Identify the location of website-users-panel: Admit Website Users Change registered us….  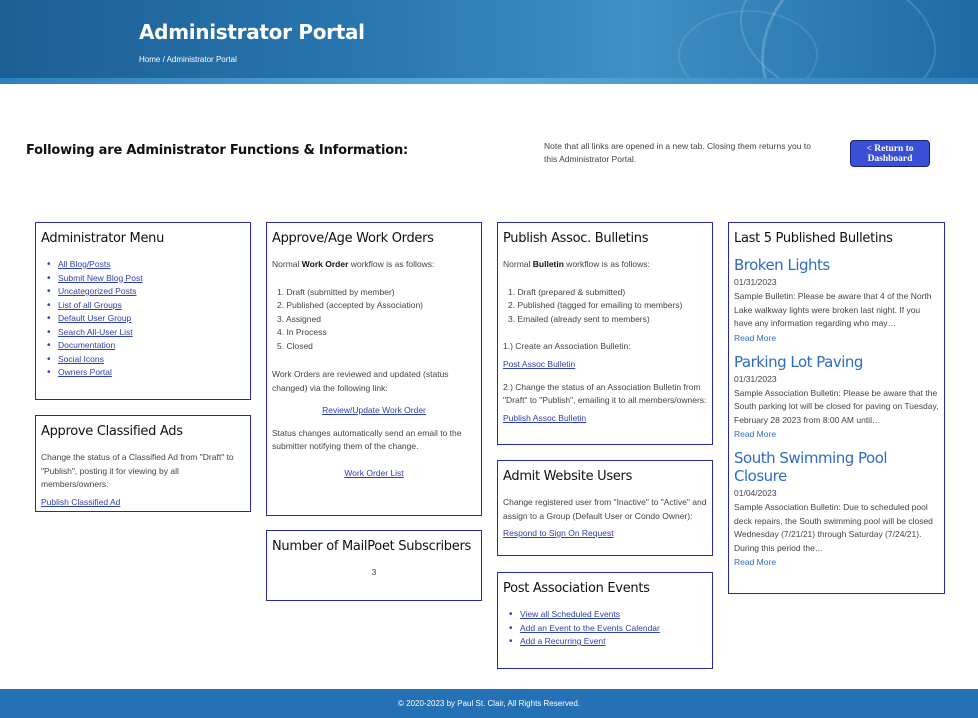
(605, 508).